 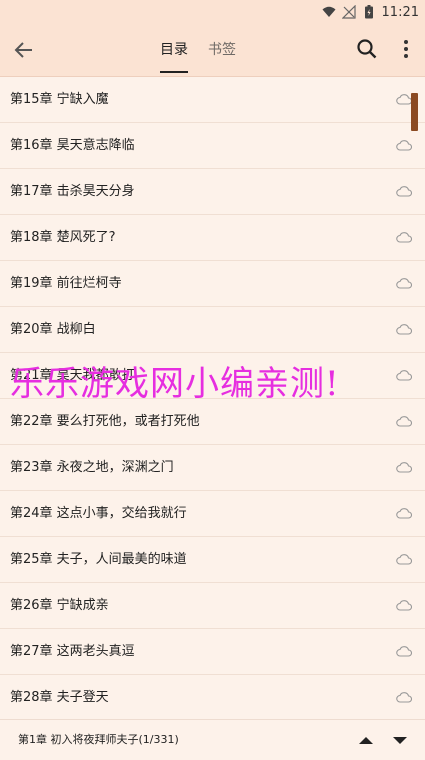 What do you see at coordinates (212, 100) in the screenshot?
I see `chapter-row: 第15章 宁缺入魔` at bounding box center [212, 100].